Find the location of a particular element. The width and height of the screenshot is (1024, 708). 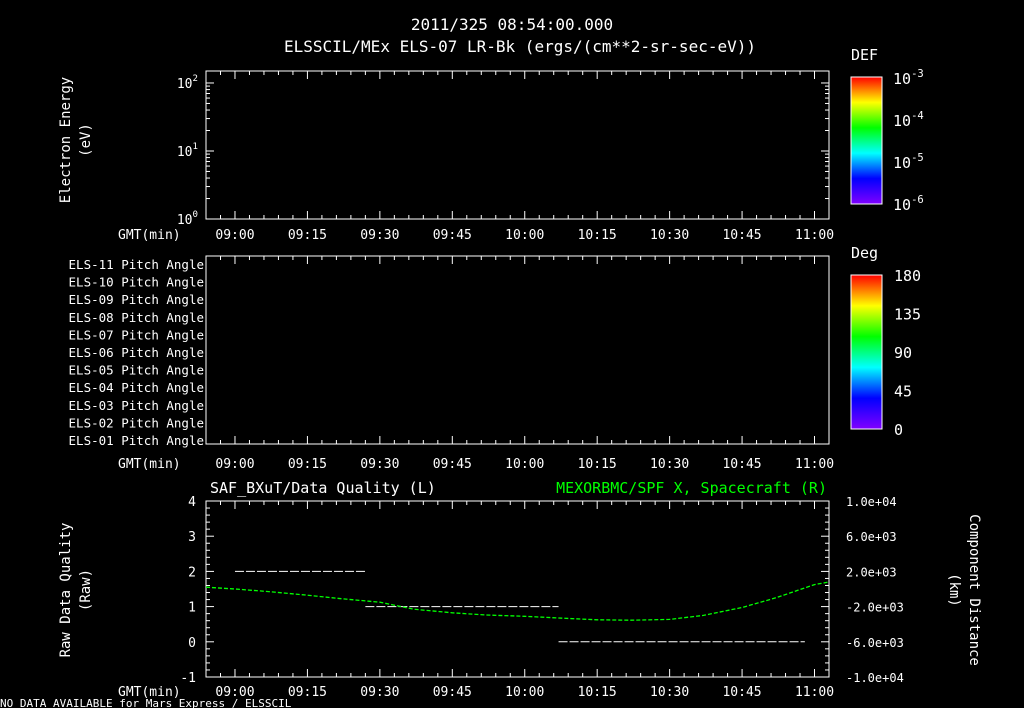

distance-tick-label: -1.0e+04 is located at coordinates (875, 678).